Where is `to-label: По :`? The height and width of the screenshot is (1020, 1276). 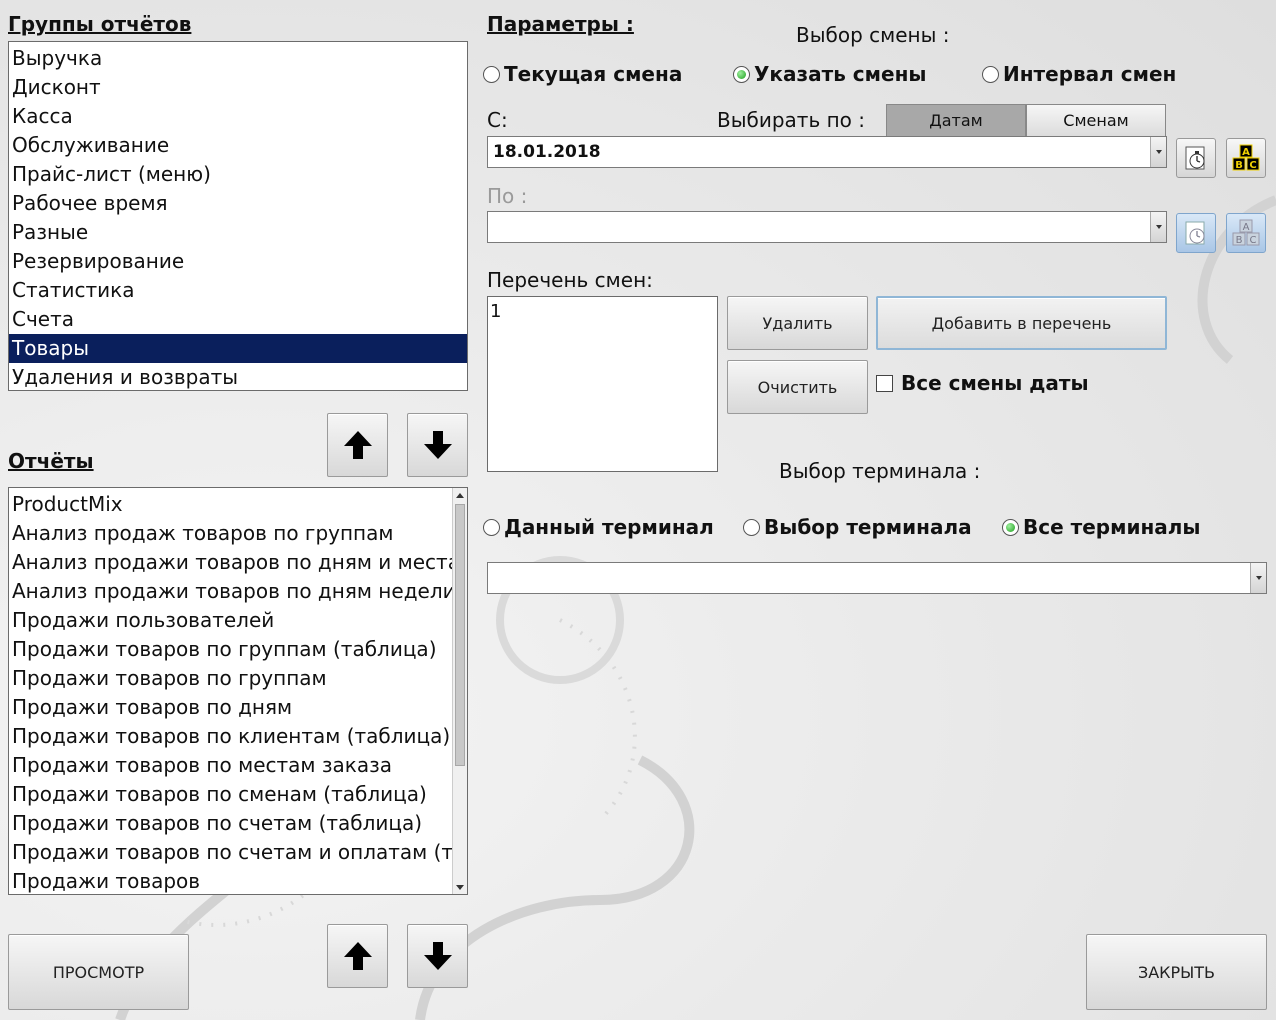 to-label: По : is located at coordinates (507, 196).